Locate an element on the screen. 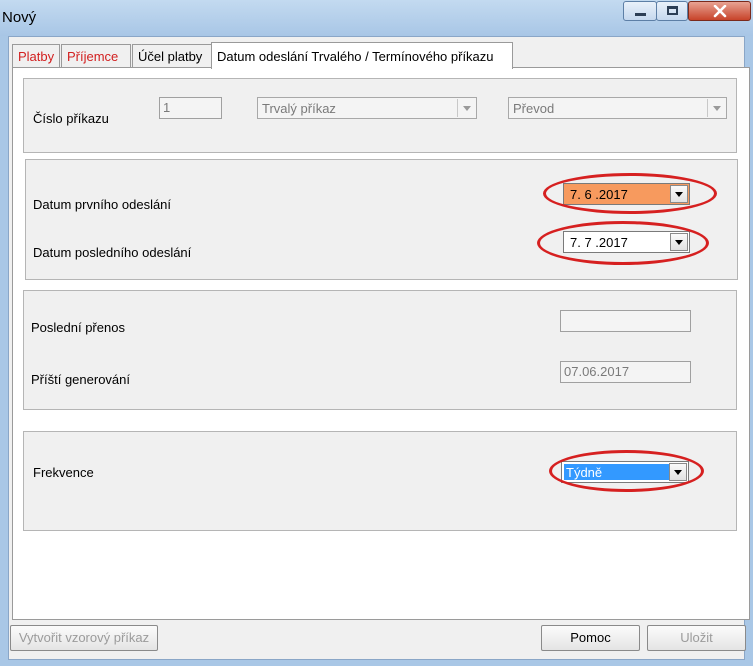 Image resolution: width=753 pixels, height=666 pixels. minimize-button is located at coordinates (640, 11).